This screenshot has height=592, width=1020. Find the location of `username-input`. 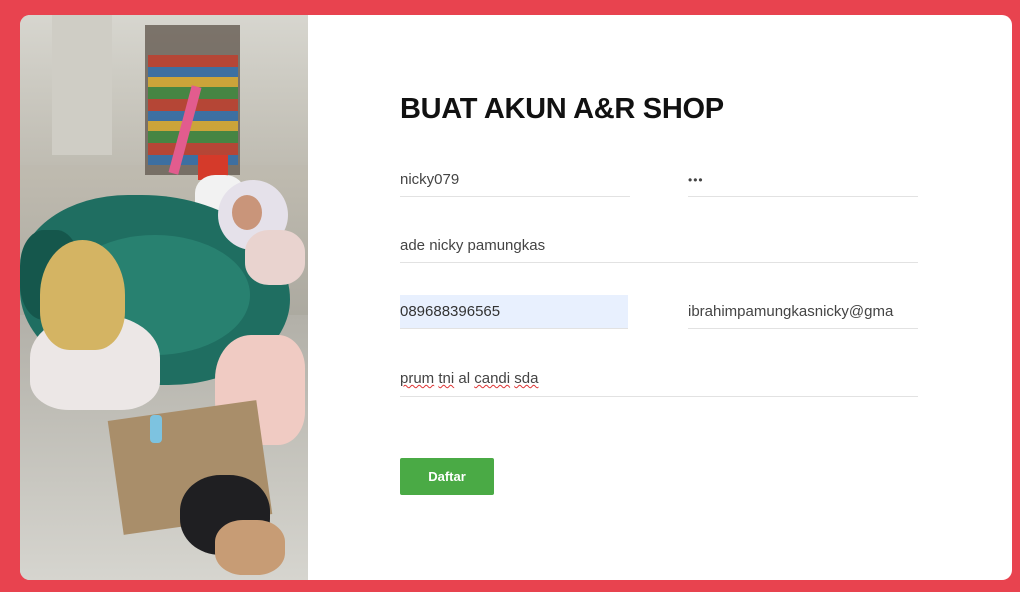

username-input is located at coordinates (515, 180).